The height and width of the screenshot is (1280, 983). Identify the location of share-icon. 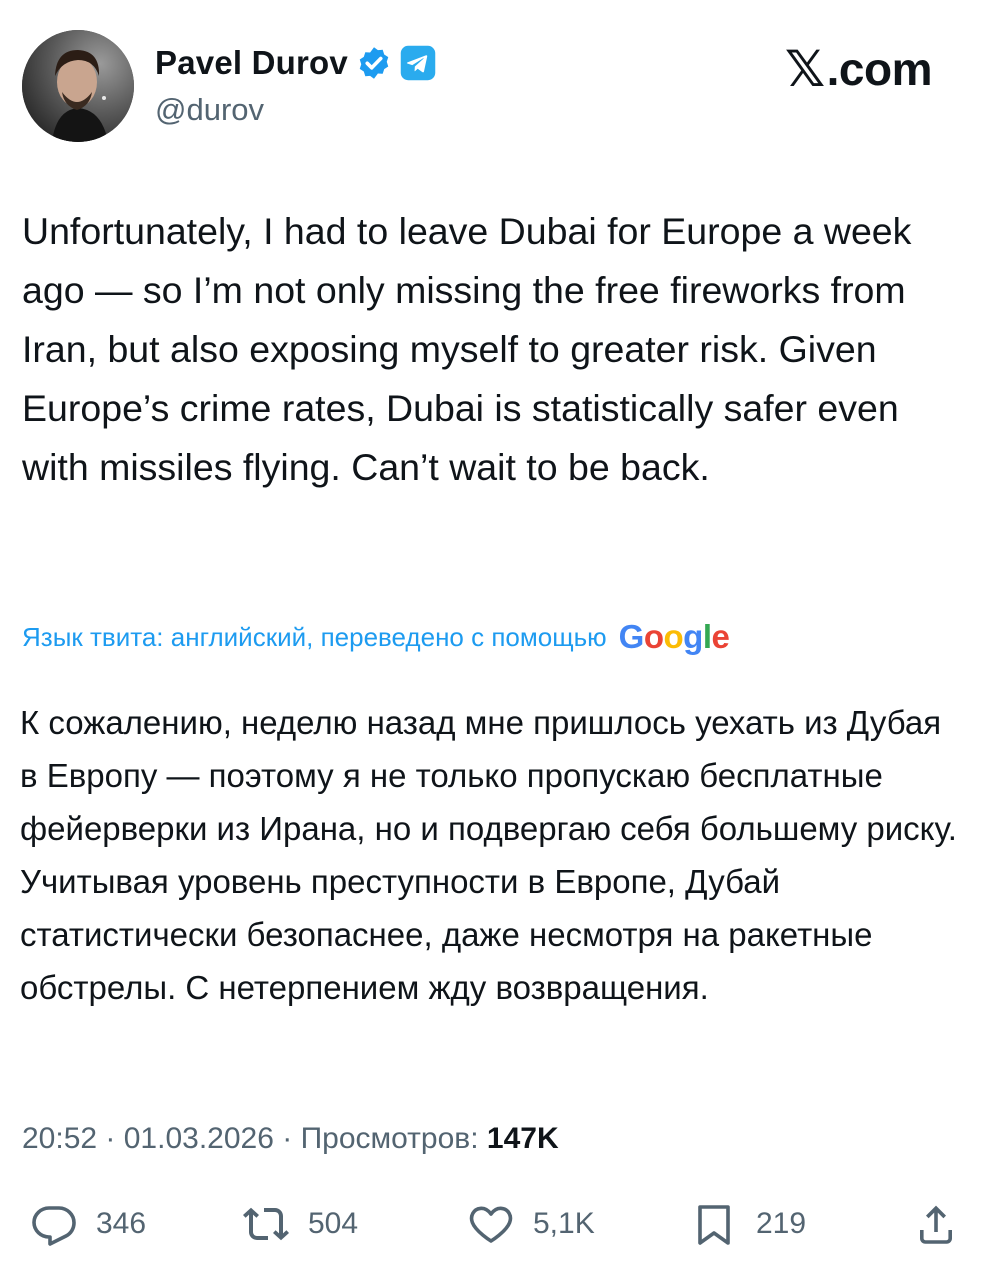
(936, 1224).